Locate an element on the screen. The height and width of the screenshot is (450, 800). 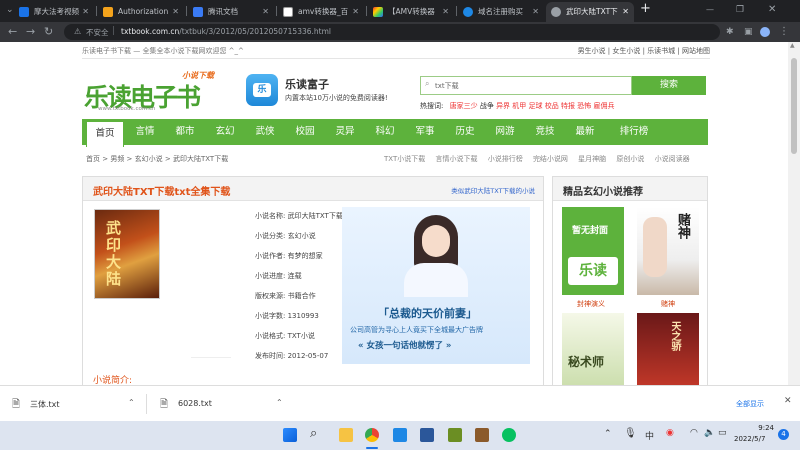
clock-date: 2022/5/7 is located at coordinates (749, 439).